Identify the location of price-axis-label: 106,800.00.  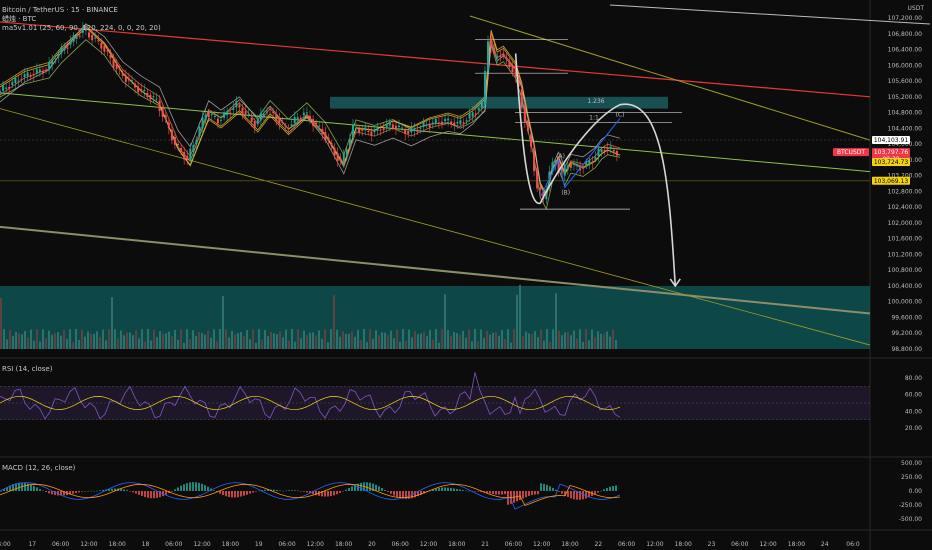
(905, 34).